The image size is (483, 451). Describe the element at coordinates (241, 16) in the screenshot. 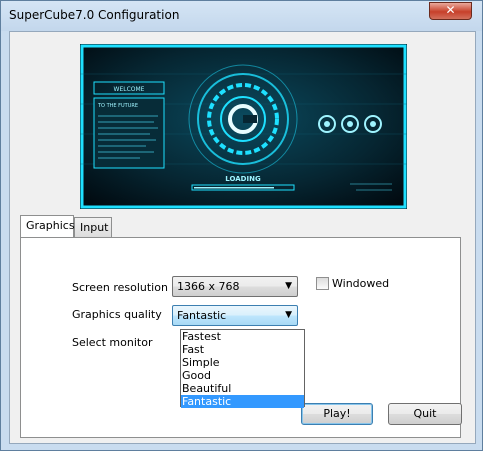

I see `title-bar: SuperCube7.0 Configuration ✕` at that location.